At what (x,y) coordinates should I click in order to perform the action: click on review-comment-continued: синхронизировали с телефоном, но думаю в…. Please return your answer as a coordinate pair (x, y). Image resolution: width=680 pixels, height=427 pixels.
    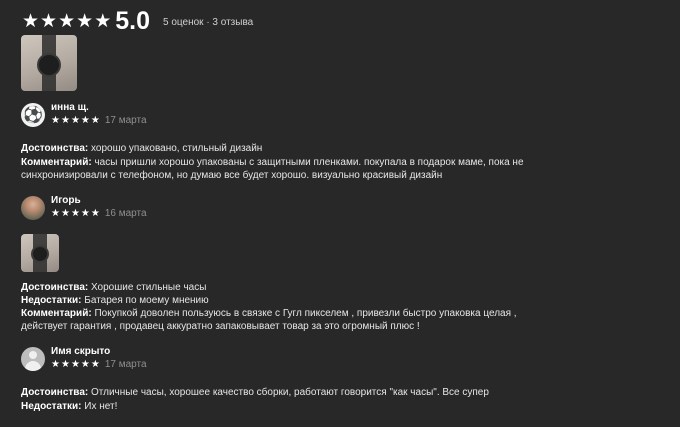
    Looking at the image, I should click on (232, 175).